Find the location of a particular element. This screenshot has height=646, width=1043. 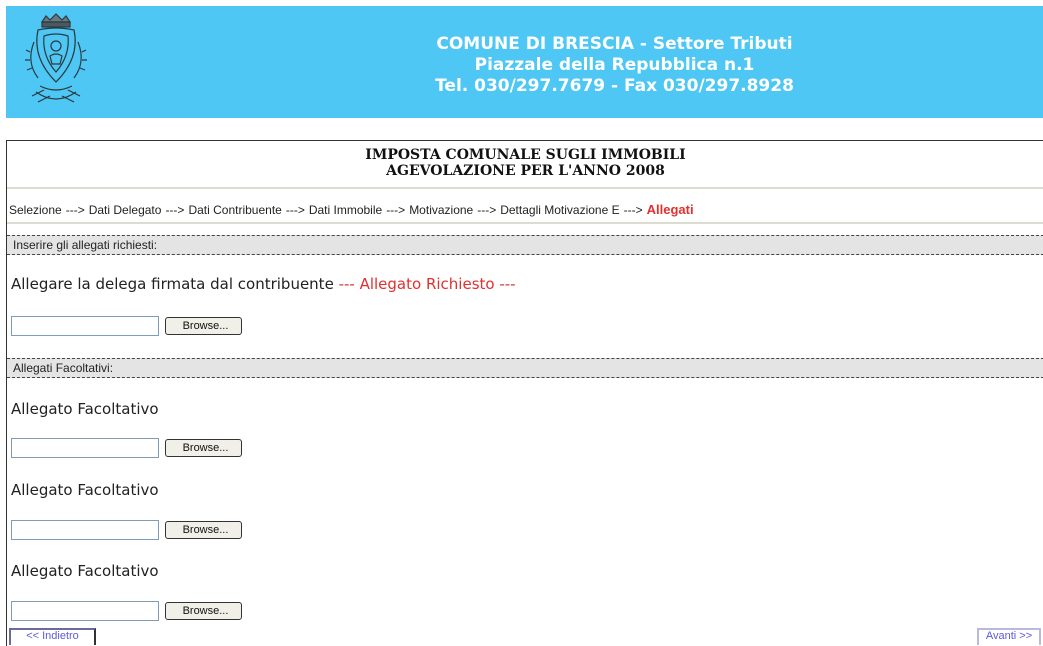

header-address: Piazzale della Repubblica n.1 is located at coordinates (614, 65).